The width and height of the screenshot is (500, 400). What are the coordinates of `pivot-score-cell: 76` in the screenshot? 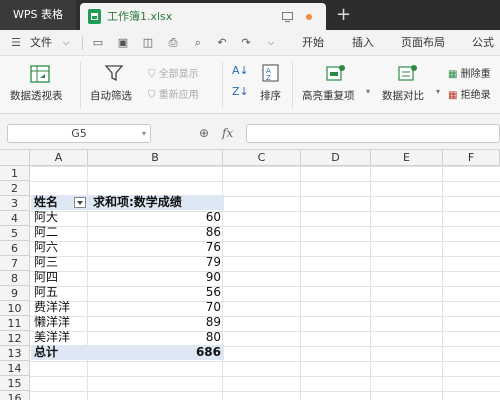 It's located at (157, 247).